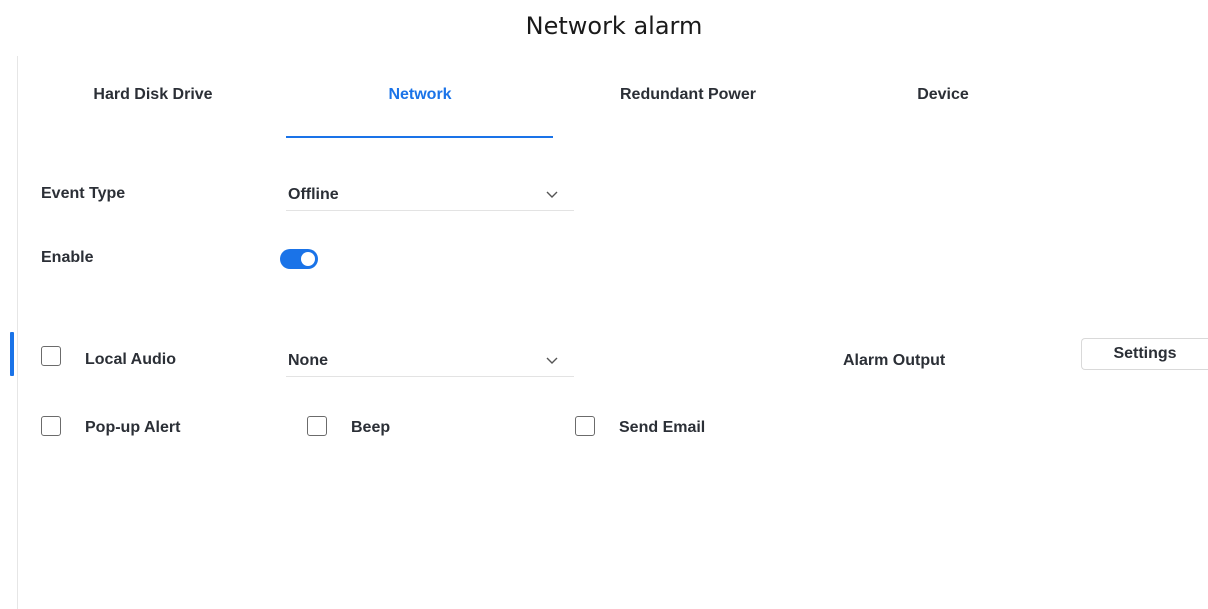  What do you see at coordinates (894, 360) in the screenshot?
I see `alarm-output-label: Alarm Output` at bounding box center [894, 360].